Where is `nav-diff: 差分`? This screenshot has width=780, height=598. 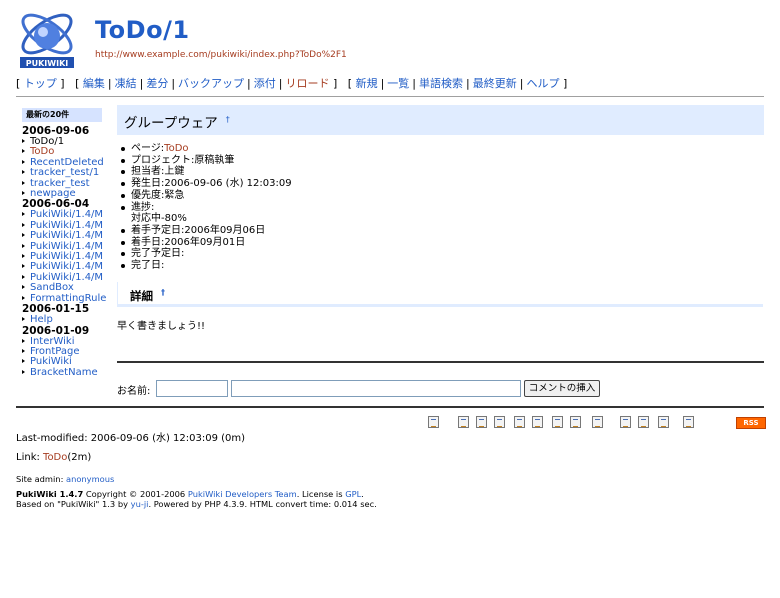
nav-diff: 差分 is located at coordinates (157, 83).